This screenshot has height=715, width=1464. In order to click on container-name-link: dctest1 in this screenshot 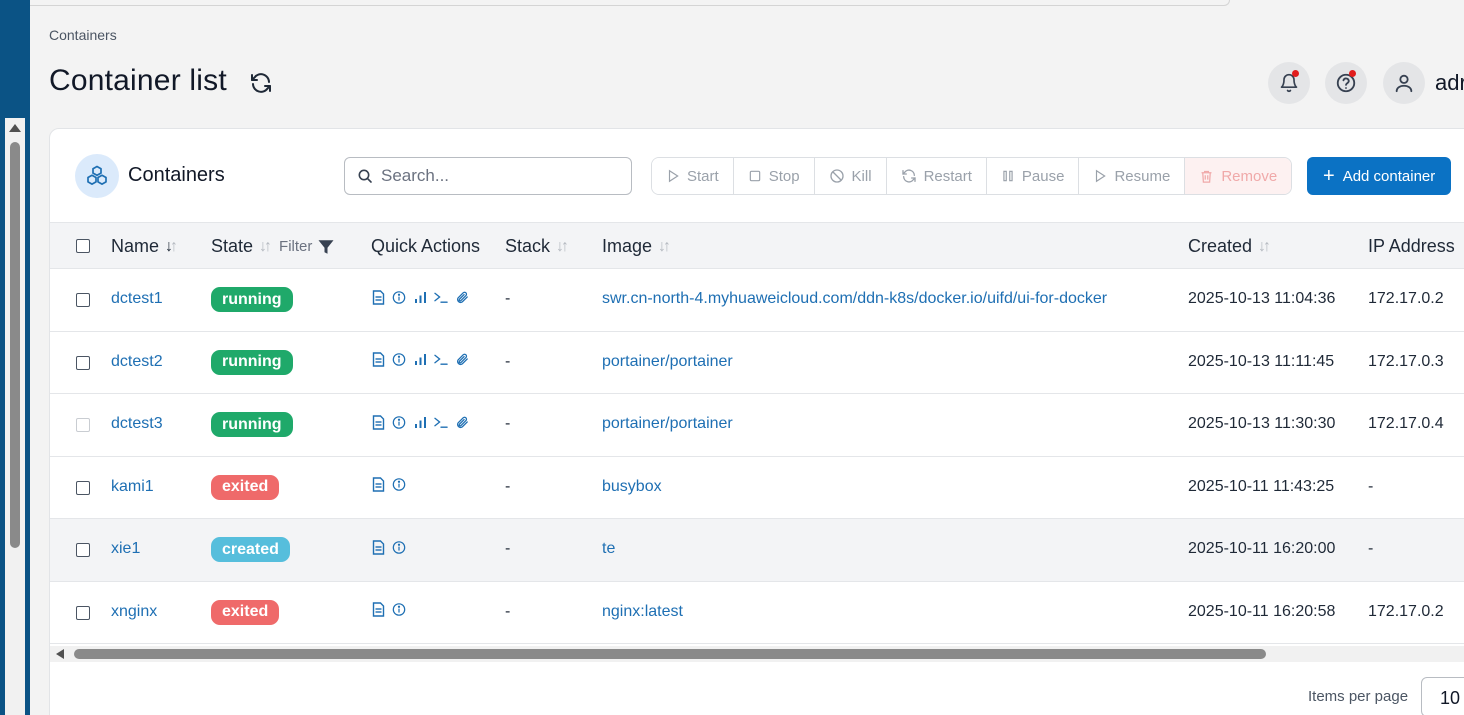, I will do `click(137, 299)`.